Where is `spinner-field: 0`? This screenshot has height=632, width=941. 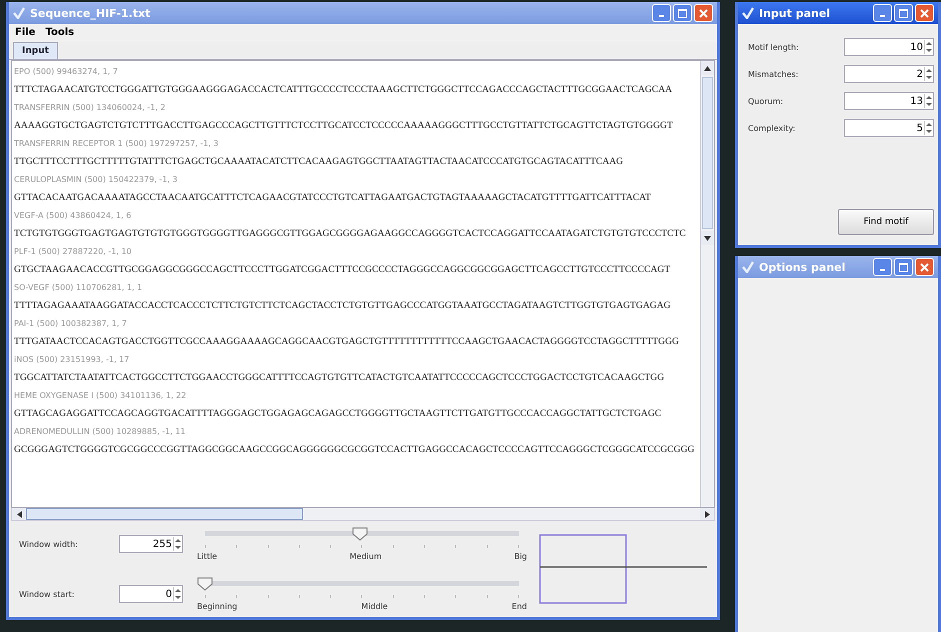 spinner-field: 0 is located at coordinates (151, 594).